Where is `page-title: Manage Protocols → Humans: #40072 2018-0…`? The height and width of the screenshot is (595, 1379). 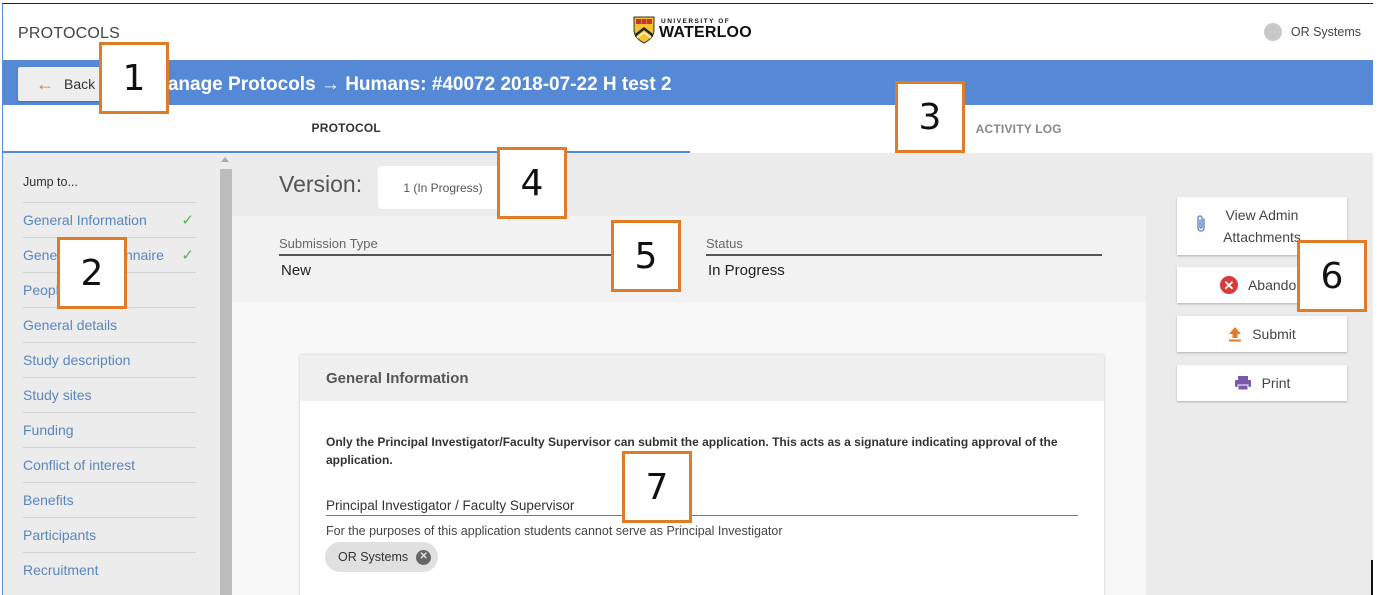 page-title: Manage Protocols → Humans: #40072 2018-0… is located at coordinates (412, 84).